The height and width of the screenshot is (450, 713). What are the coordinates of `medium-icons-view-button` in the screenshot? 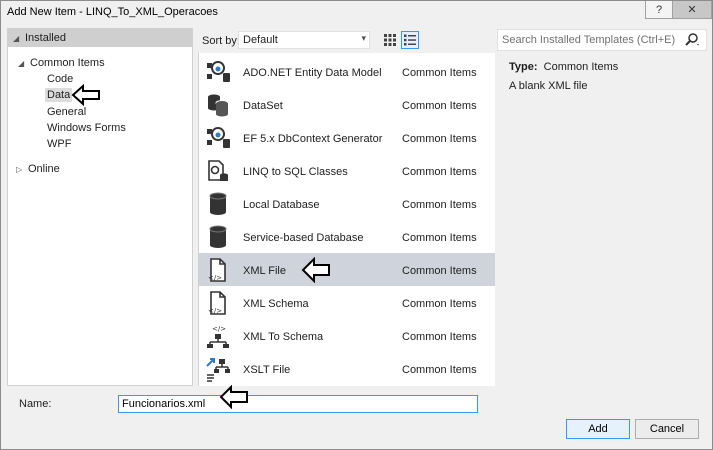 It's located at (390, 40).